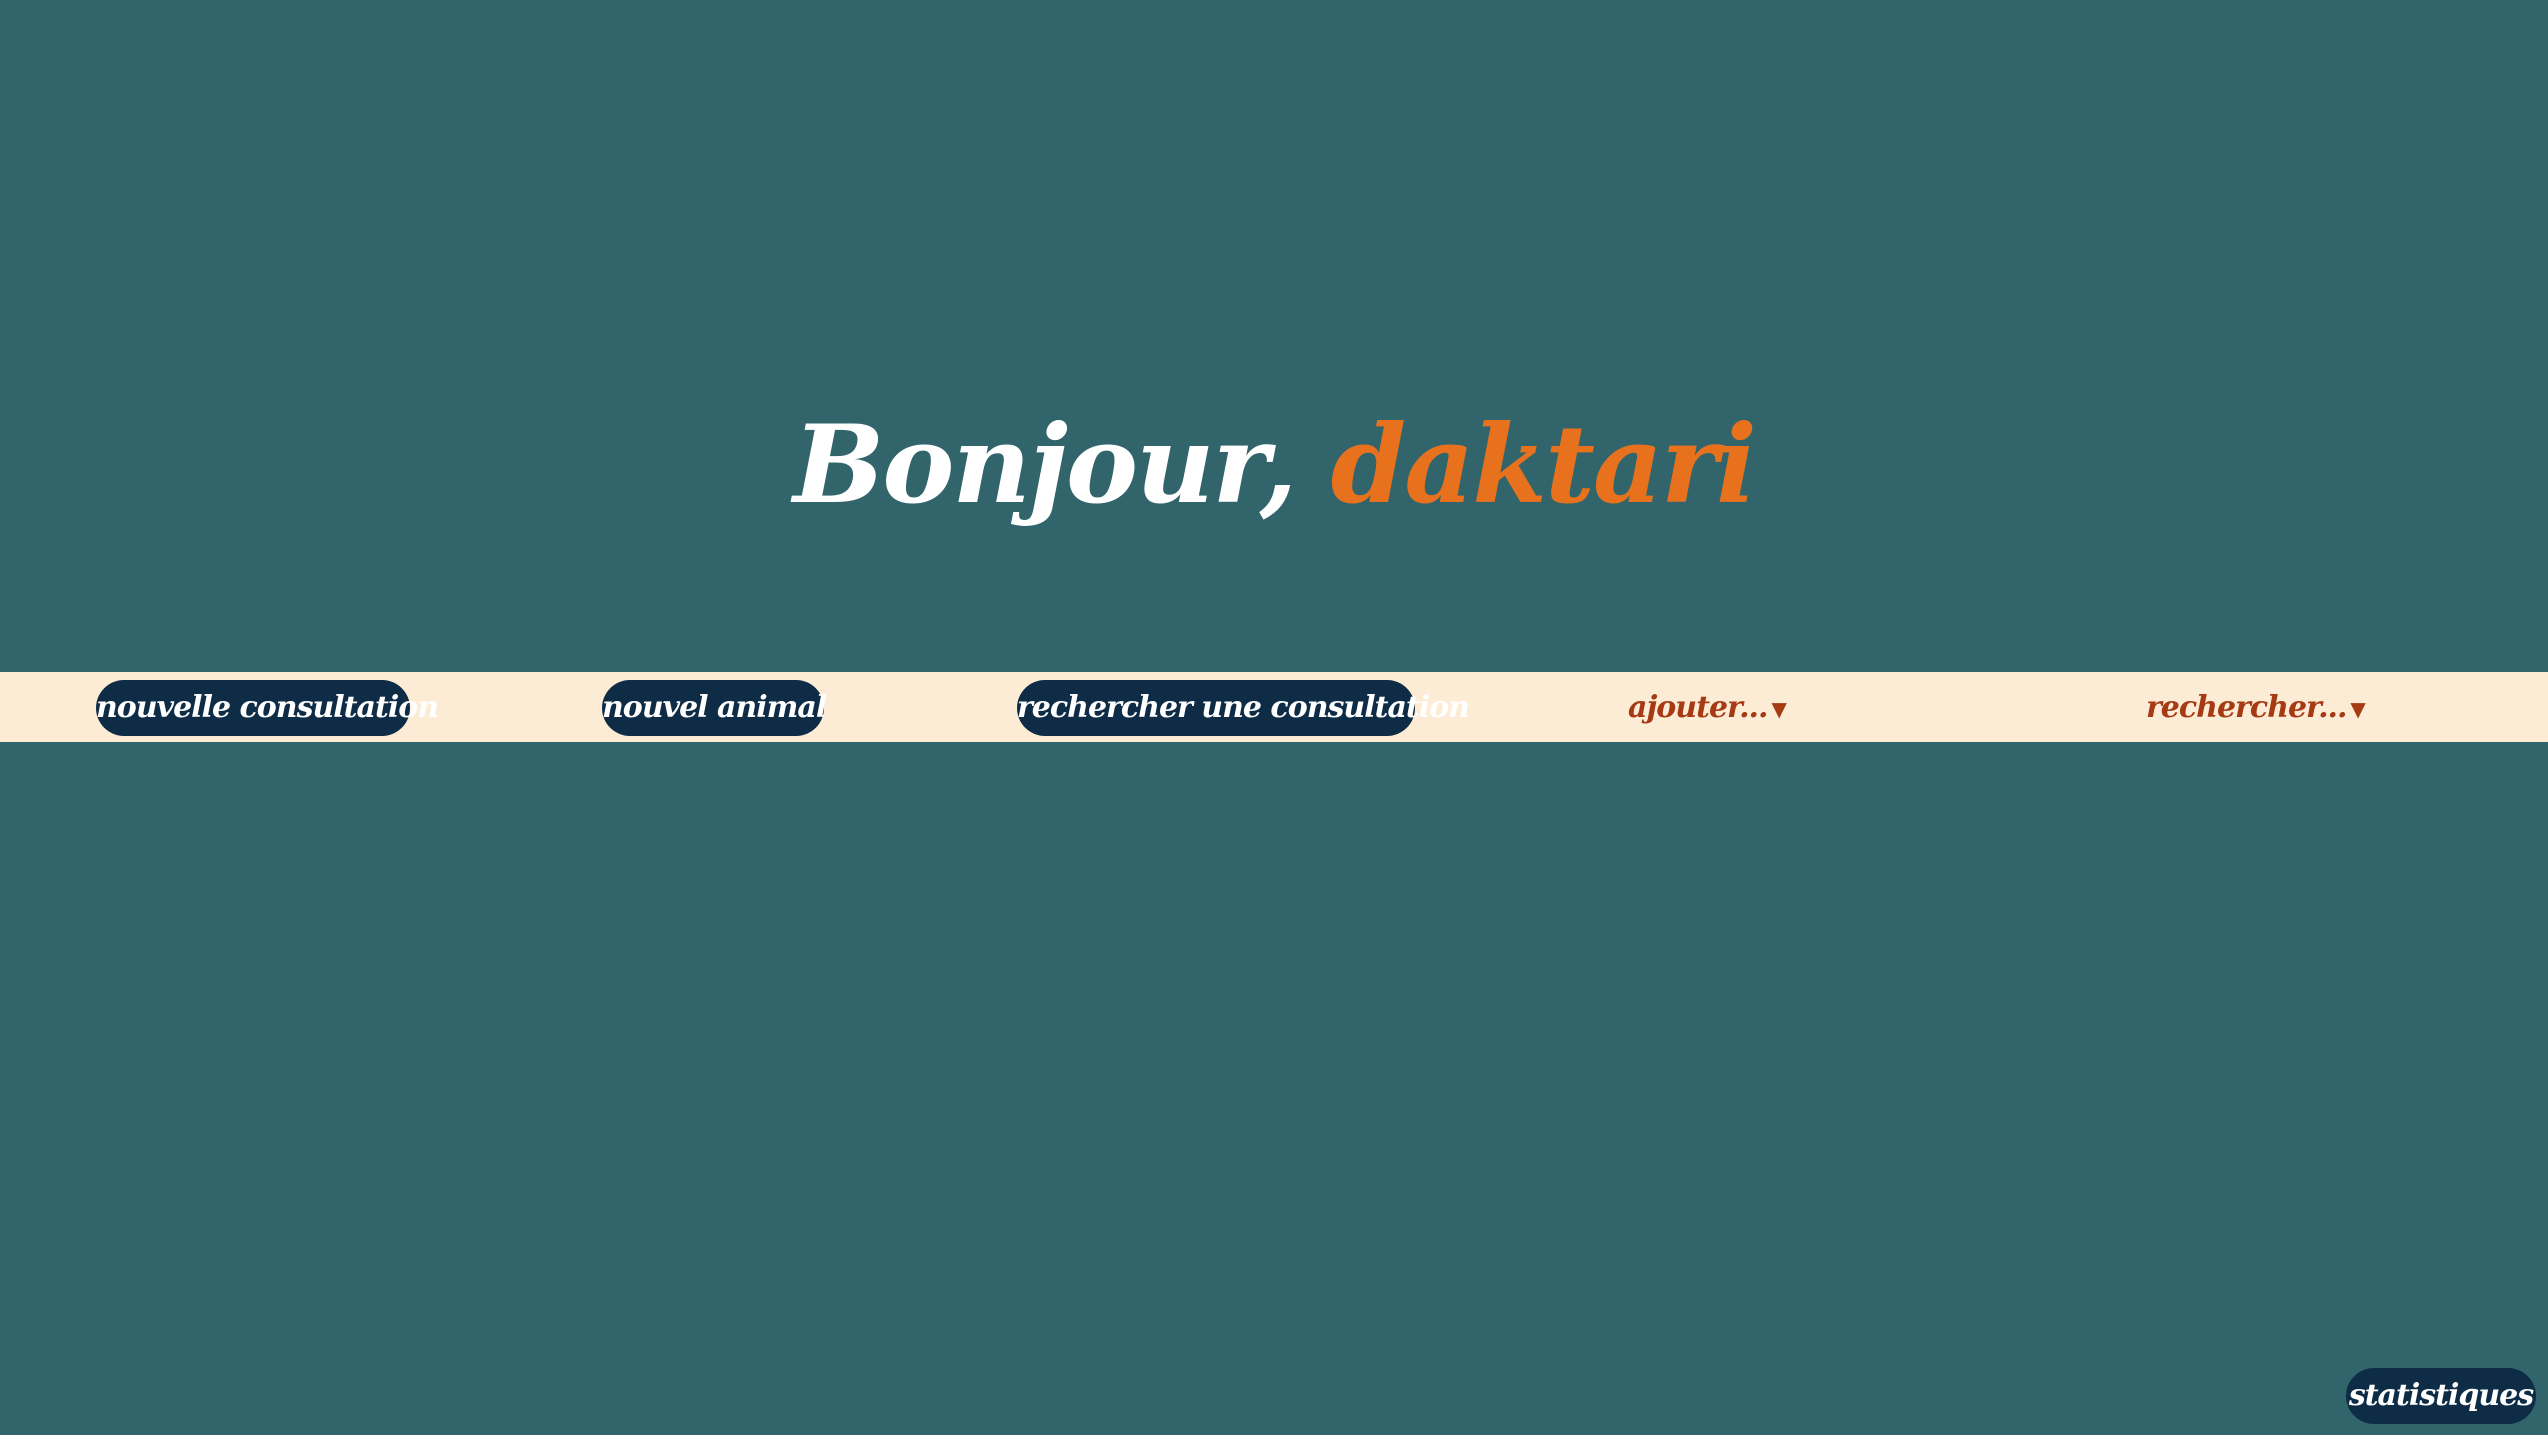 The height and width of the screenshot is (1435, 2548). I want to click on new-animal-button: nouvel animal, so click(714, 708).